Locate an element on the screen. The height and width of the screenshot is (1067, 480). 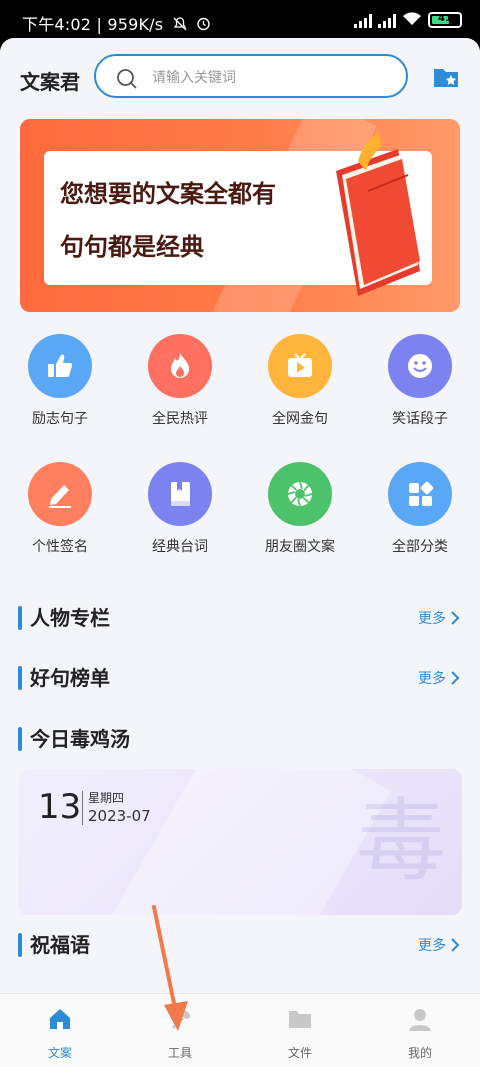
category-moments: 朋友圈文案 is located at coordinates (300, 509).